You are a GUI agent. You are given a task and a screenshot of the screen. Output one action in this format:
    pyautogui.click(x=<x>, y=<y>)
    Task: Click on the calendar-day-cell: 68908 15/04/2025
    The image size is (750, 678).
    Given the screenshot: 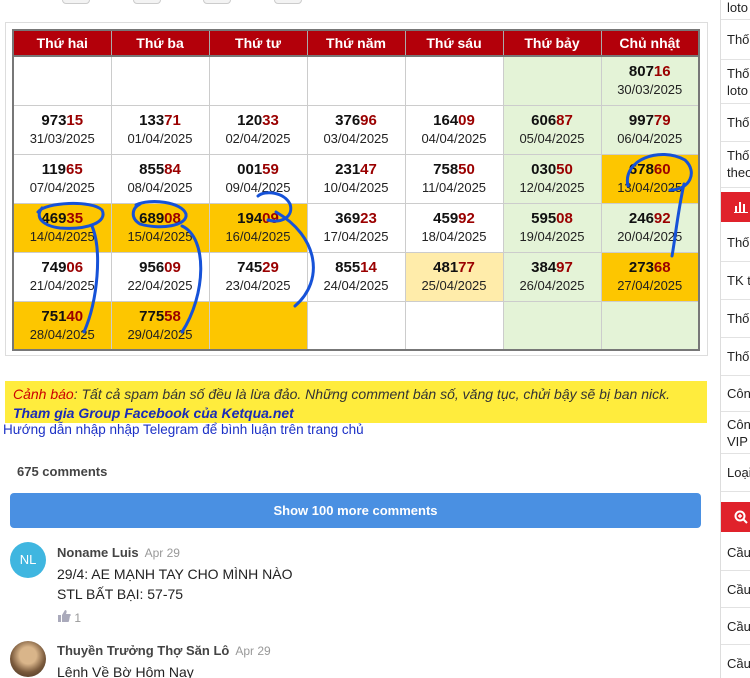 What is the action you would take?
    pyautogui.click(x=160, y=227)
    